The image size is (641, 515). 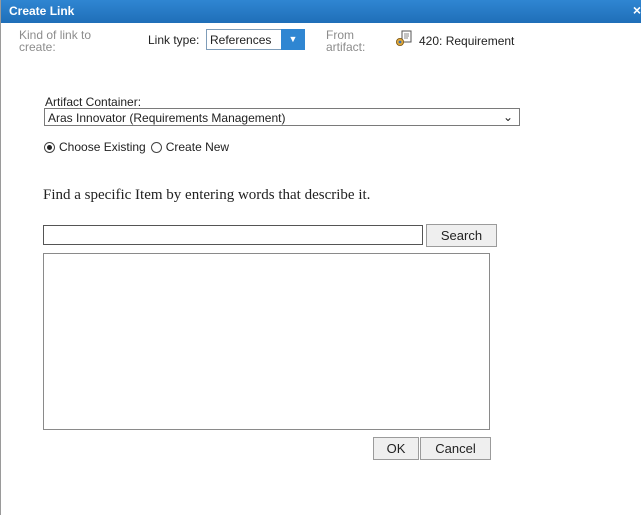 What do you see at coordinates (49, 147) in the screenshot?
I see `choose-existing-radio` at bounding box center [49, 147].